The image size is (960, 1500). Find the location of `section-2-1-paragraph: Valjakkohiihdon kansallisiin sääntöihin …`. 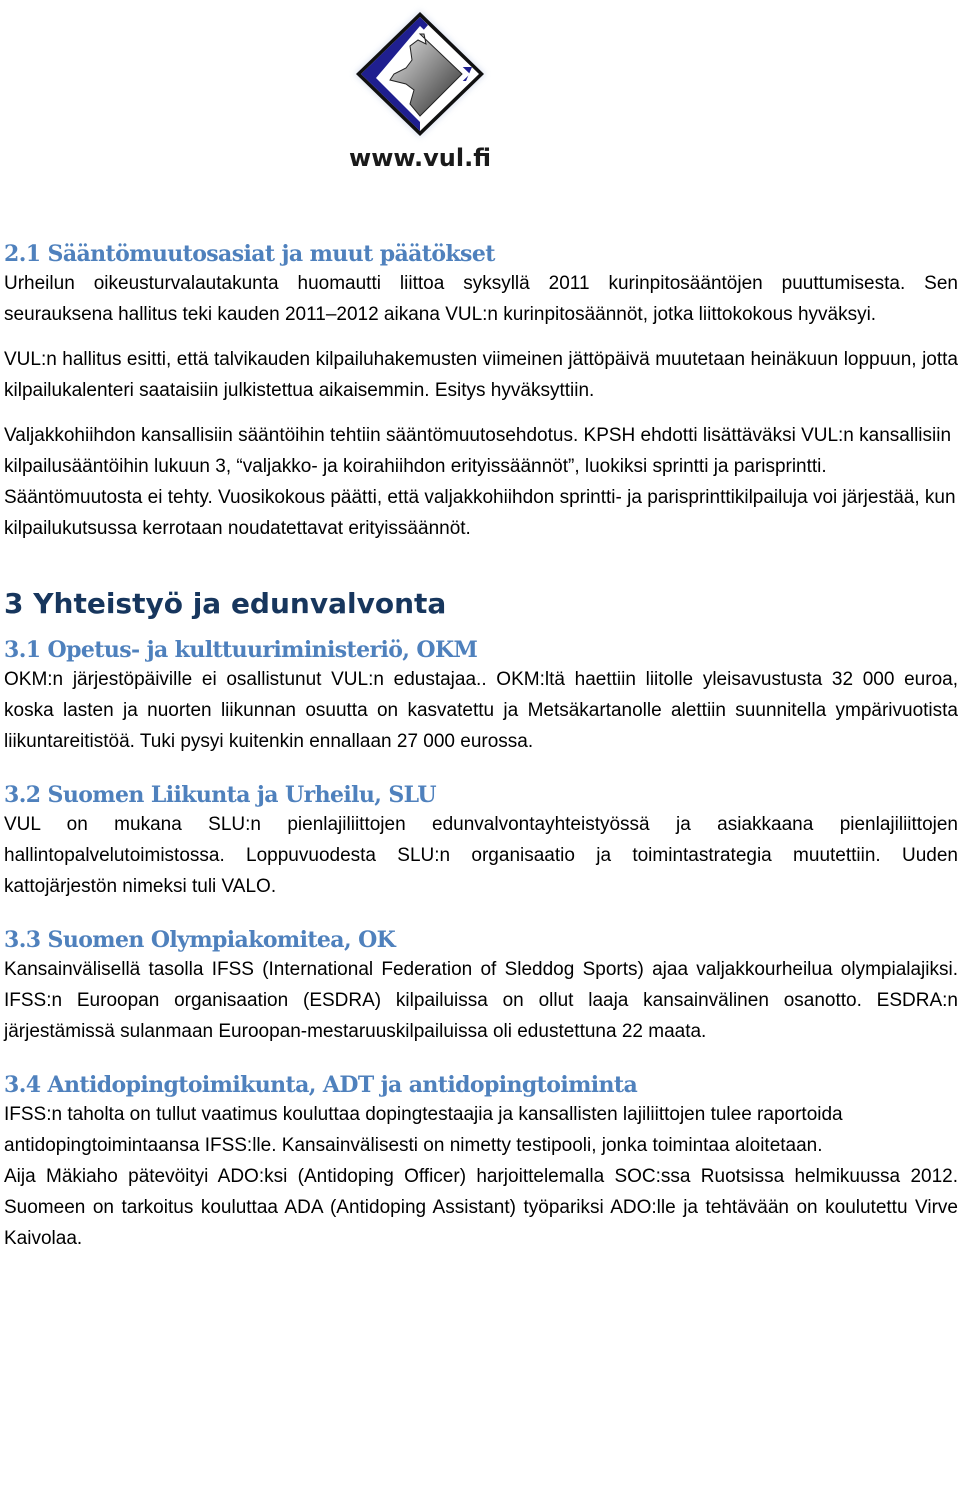

section-2-1-paragraph: Valjakkohiihdon kansallisiin sääntöihin … is located at coordinates (480, 482).